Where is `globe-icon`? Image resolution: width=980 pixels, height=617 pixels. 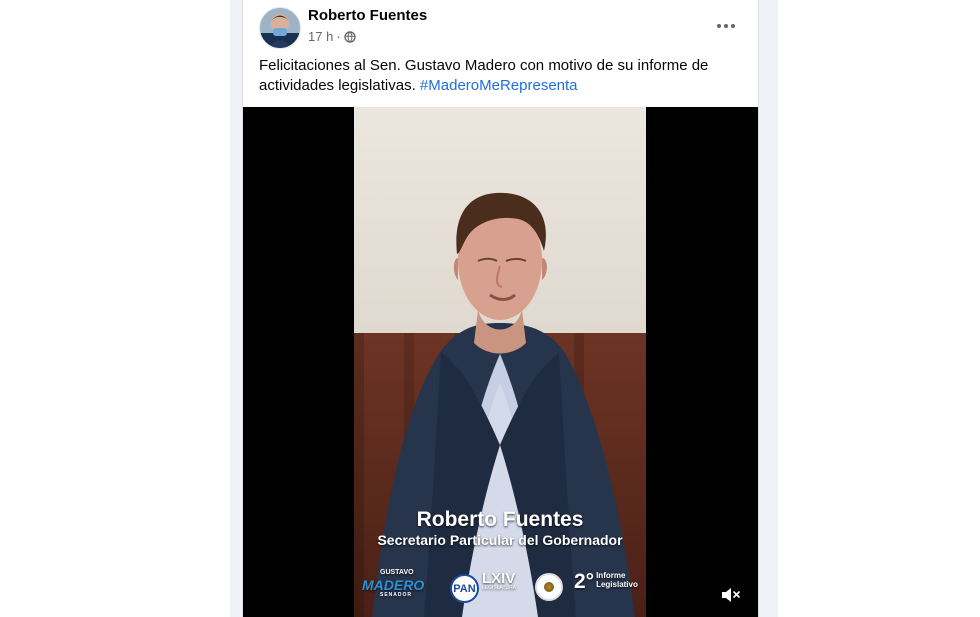 globe-icon is located at coordinates (349, 36).